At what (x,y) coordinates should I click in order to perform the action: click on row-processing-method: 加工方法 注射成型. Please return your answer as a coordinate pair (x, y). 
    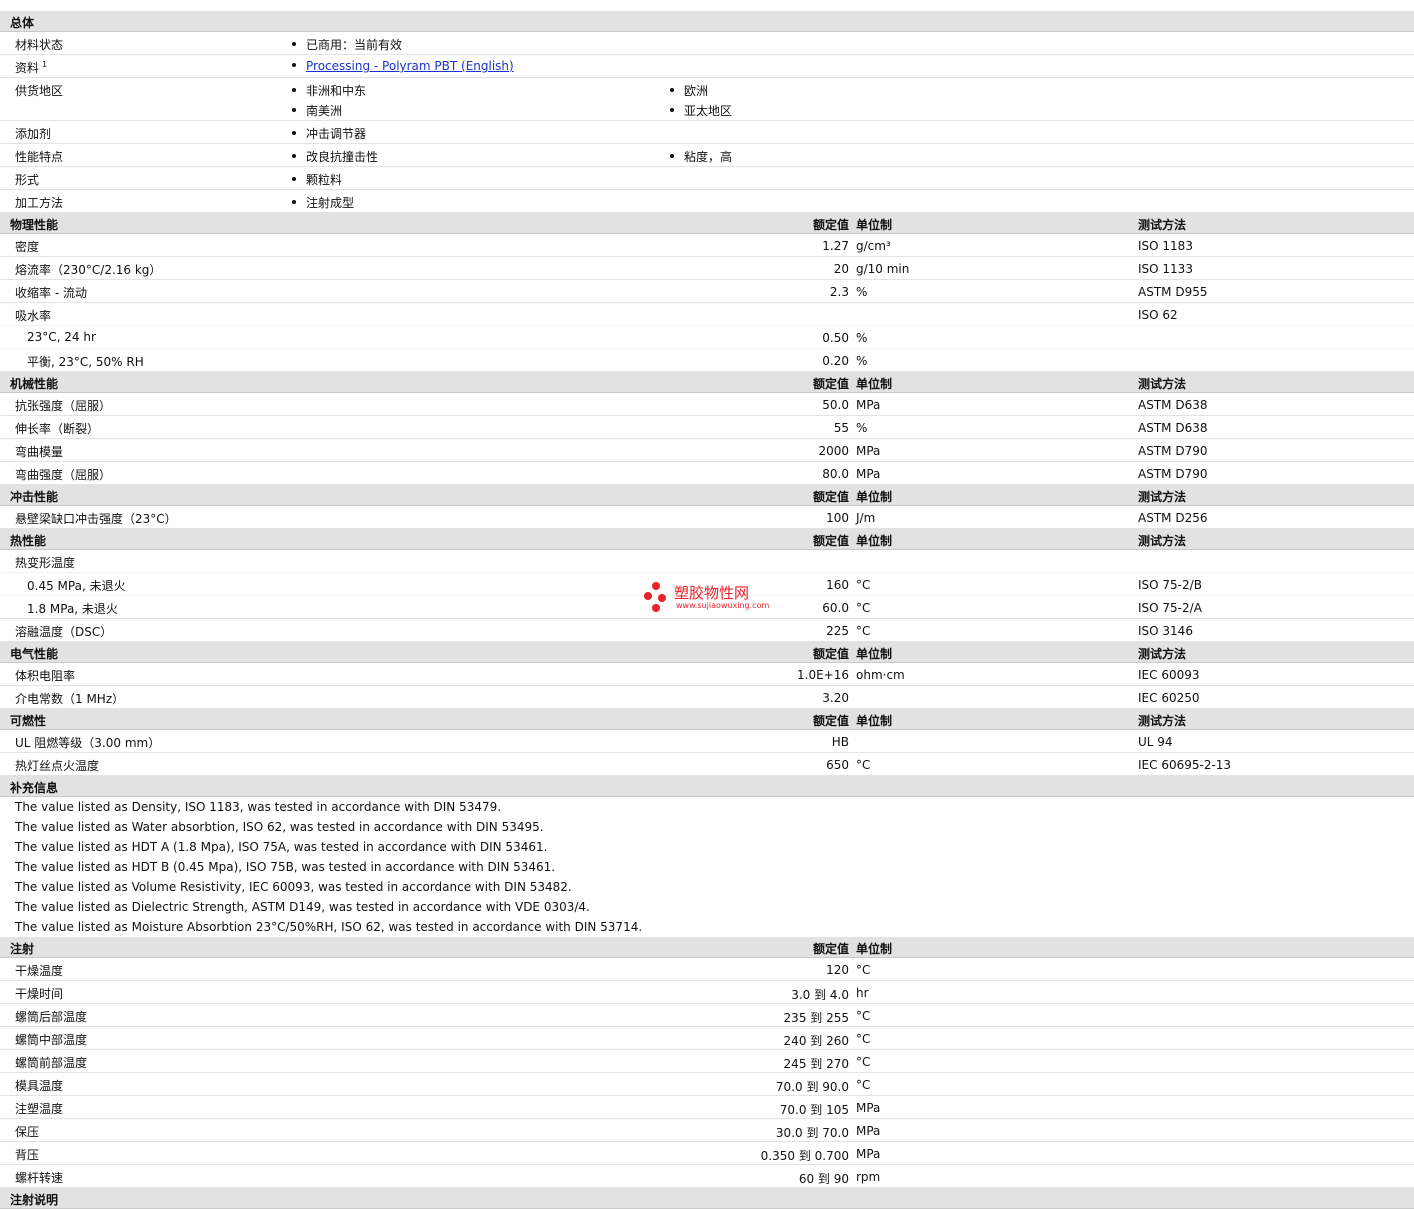
    Looking at the image, I should click on (707, 201).